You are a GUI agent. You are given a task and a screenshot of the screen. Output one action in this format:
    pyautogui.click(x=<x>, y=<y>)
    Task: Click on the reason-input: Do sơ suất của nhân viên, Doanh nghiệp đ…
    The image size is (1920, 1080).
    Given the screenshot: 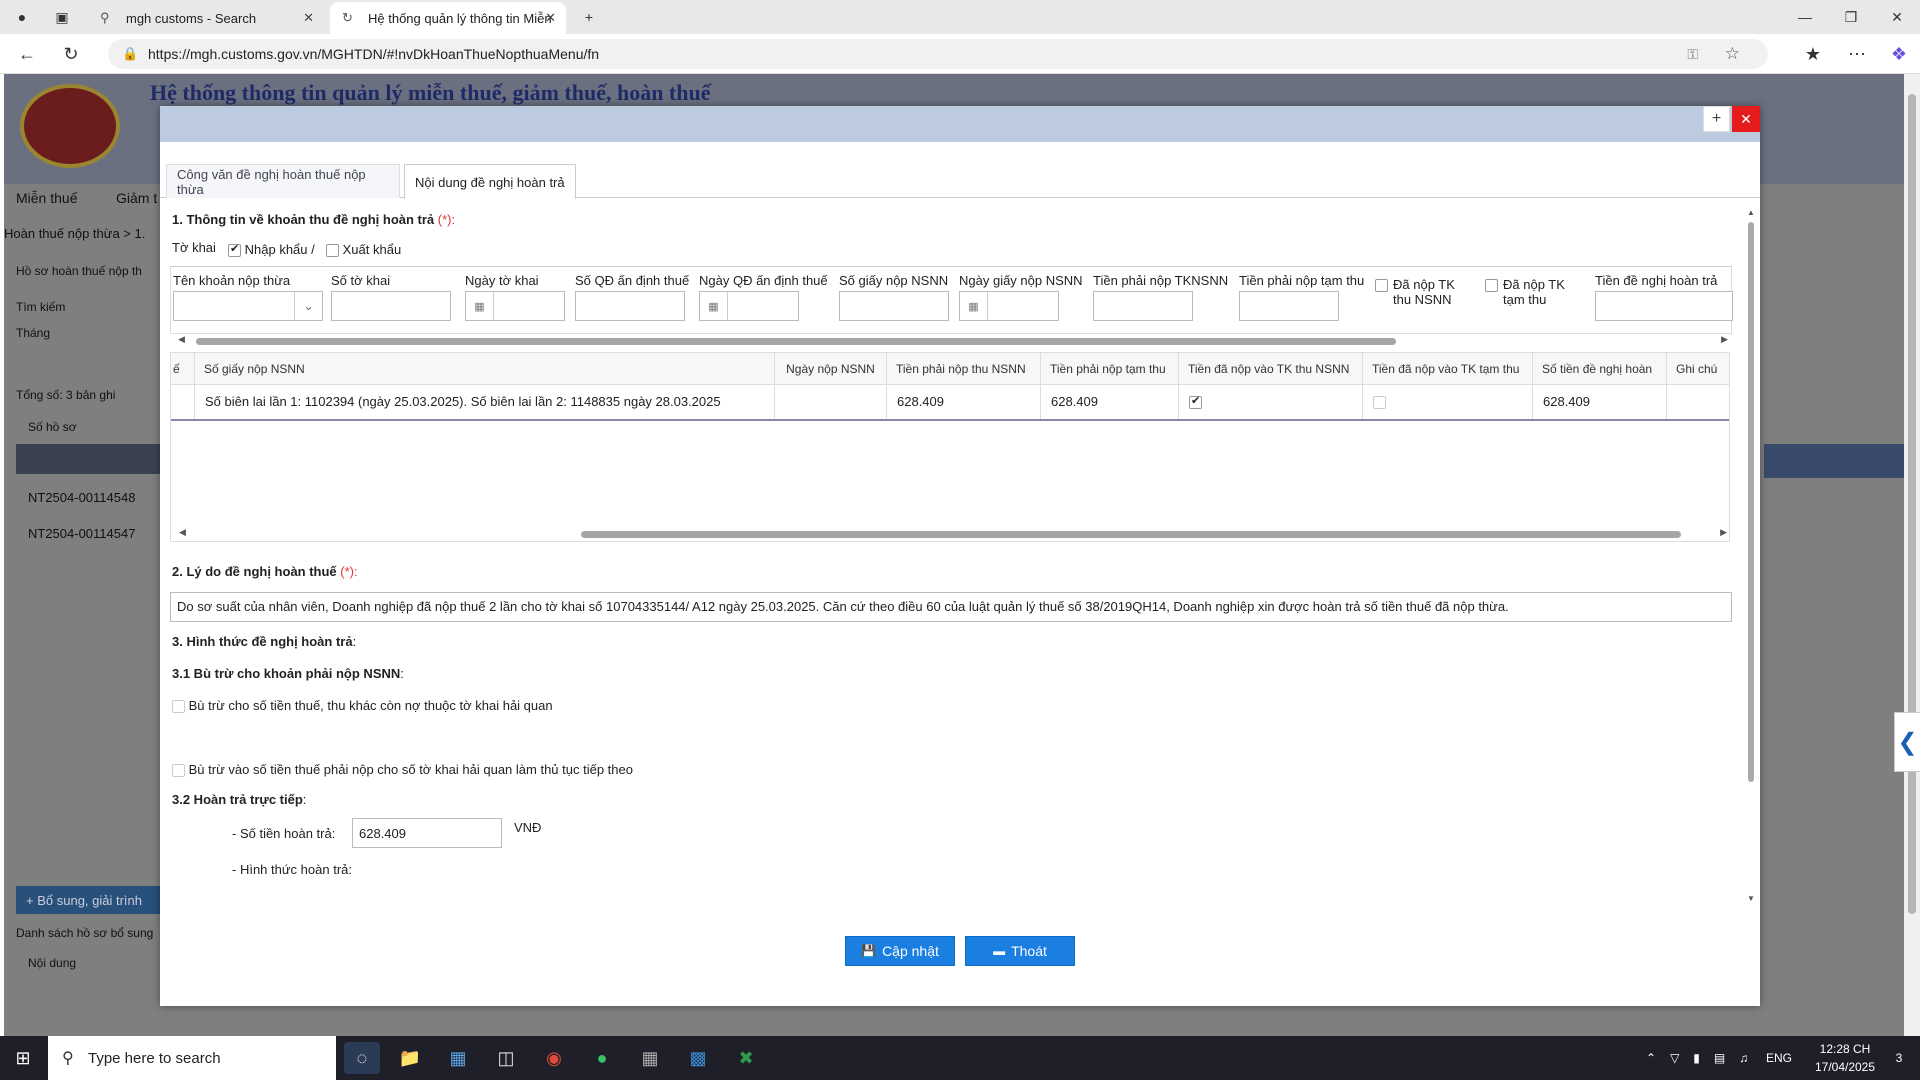 What is the action you would take?
    pyautogui.click(x=951, y=607)
    